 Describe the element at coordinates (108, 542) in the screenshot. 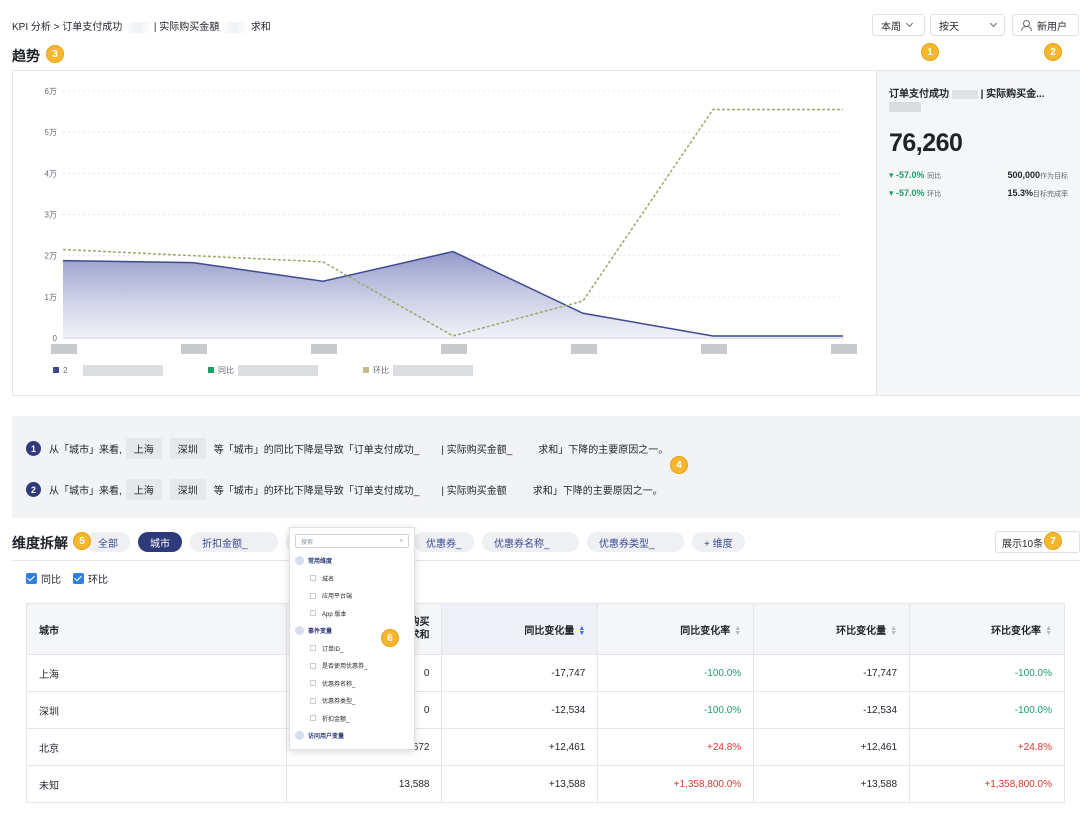

I see `chip-all: 全部` at that location.